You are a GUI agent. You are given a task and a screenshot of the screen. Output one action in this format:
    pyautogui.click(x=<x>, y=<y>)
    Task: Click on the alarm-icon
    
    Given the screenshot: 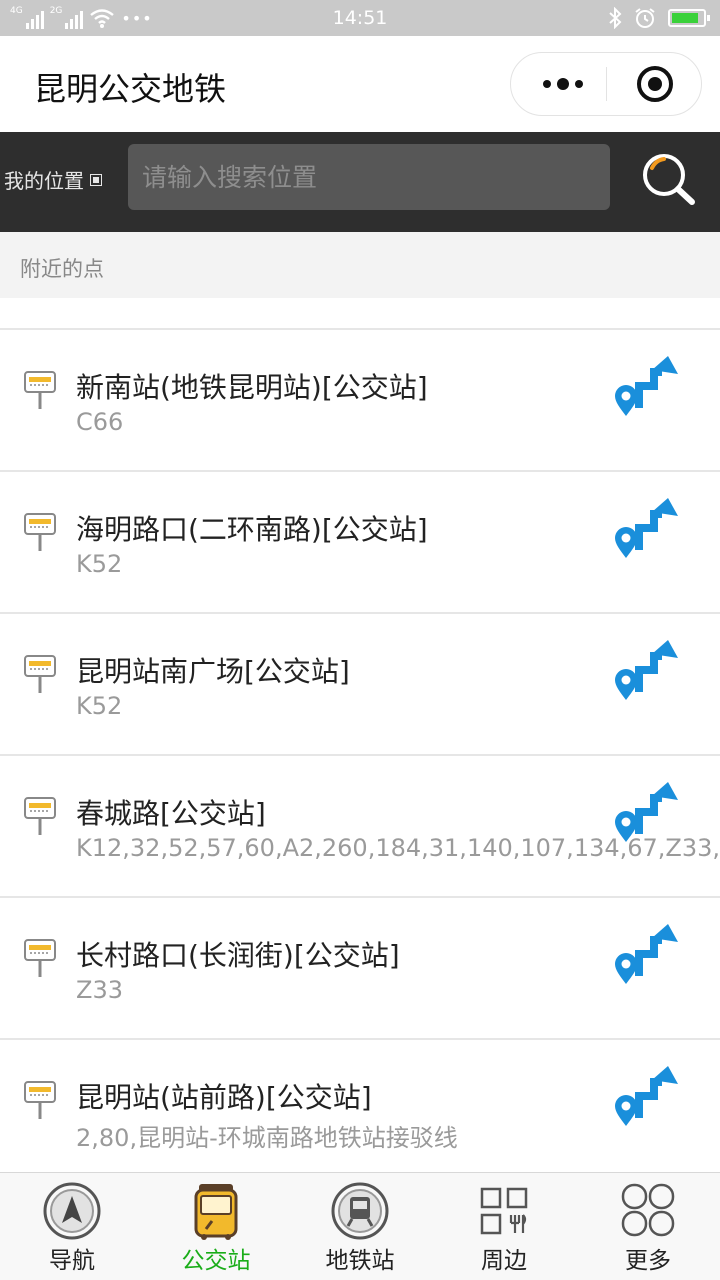 What is the action you would take?
    pyautogui.click(x=645, y=18)
    